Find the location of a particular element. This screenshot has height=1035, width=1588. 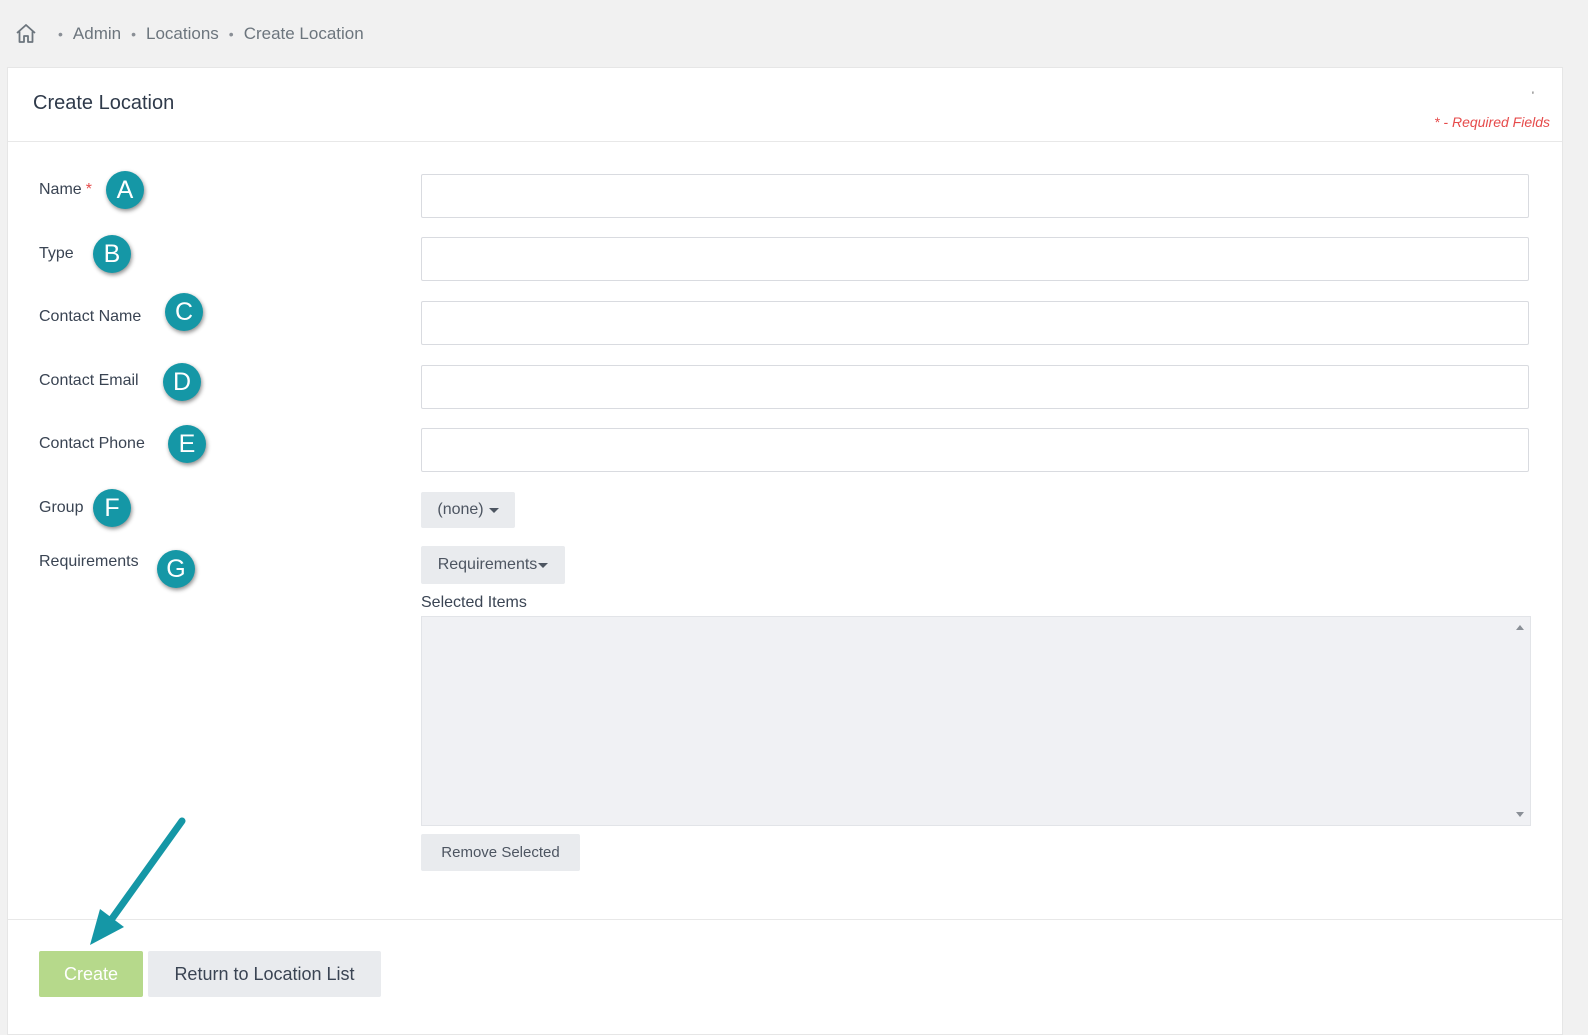

name-label-text: Name is located at coordinates (60, 189).